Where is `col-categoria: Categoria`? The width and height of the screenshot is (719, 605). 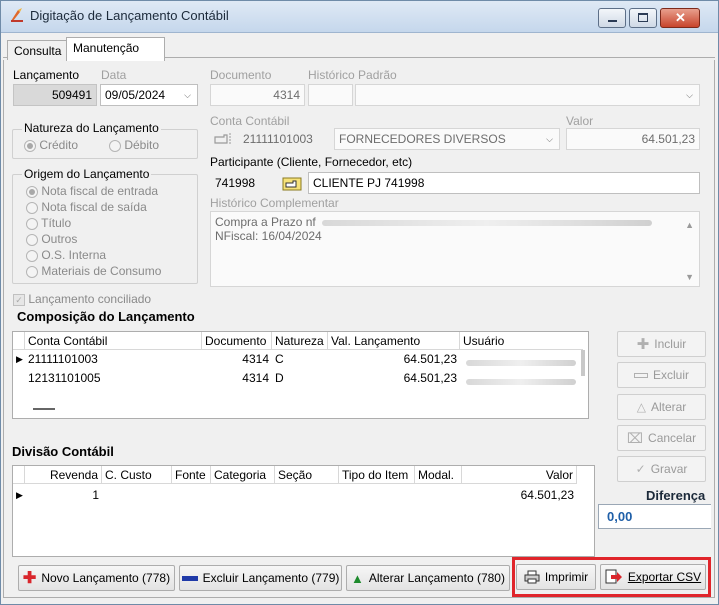 col-categoria: Categoria is located at coordinates (243, 475).